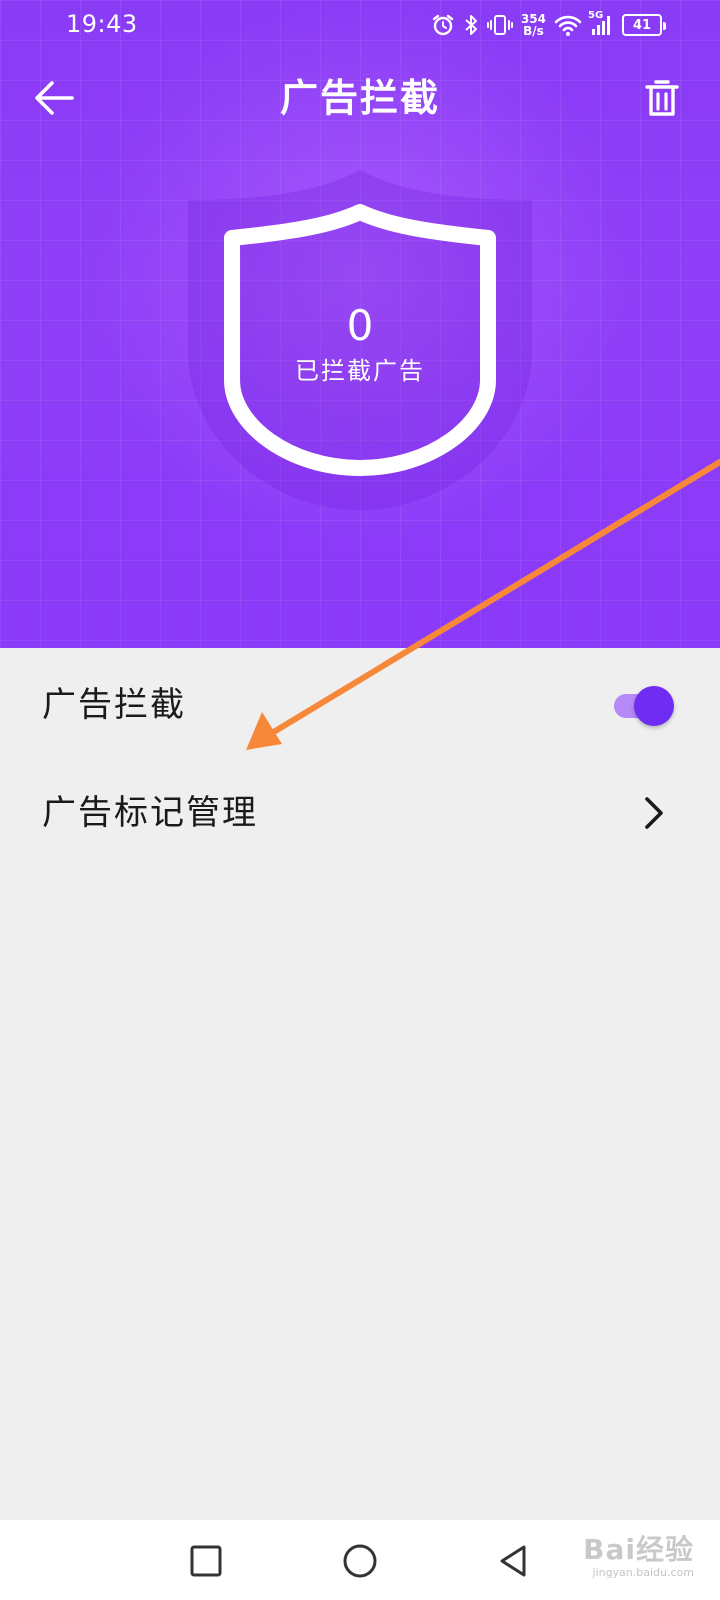  I want to click on toggle-knob, so click(654, 706).